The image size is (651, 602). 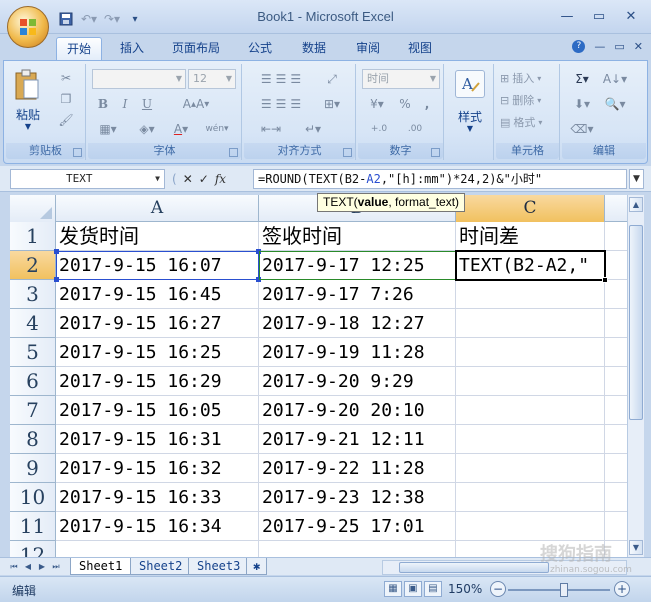 What do you see at coordinates (530, 323) in the screenshot?
I see `cell-c4` at bounding box center [530, 323].